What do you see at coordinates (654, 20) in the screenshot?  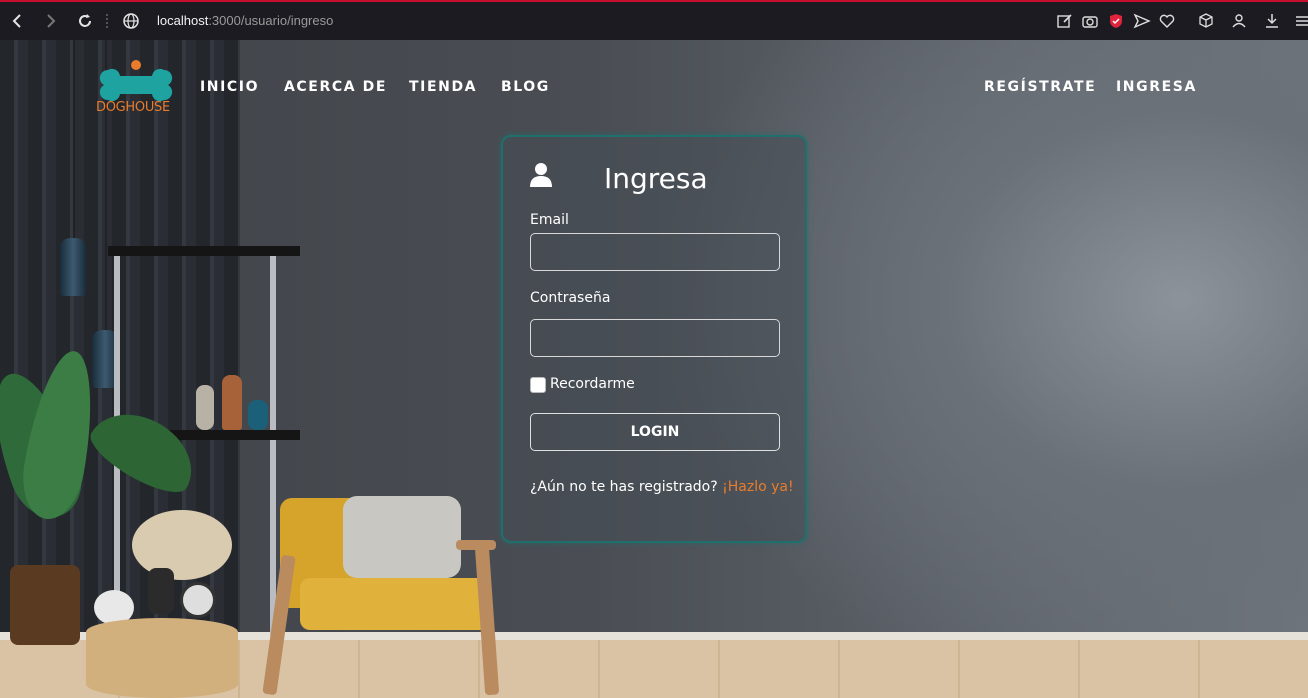 I see `browser-toolbar: localhost:3000/usuario/ingreso` at bounding box center [654, 20].